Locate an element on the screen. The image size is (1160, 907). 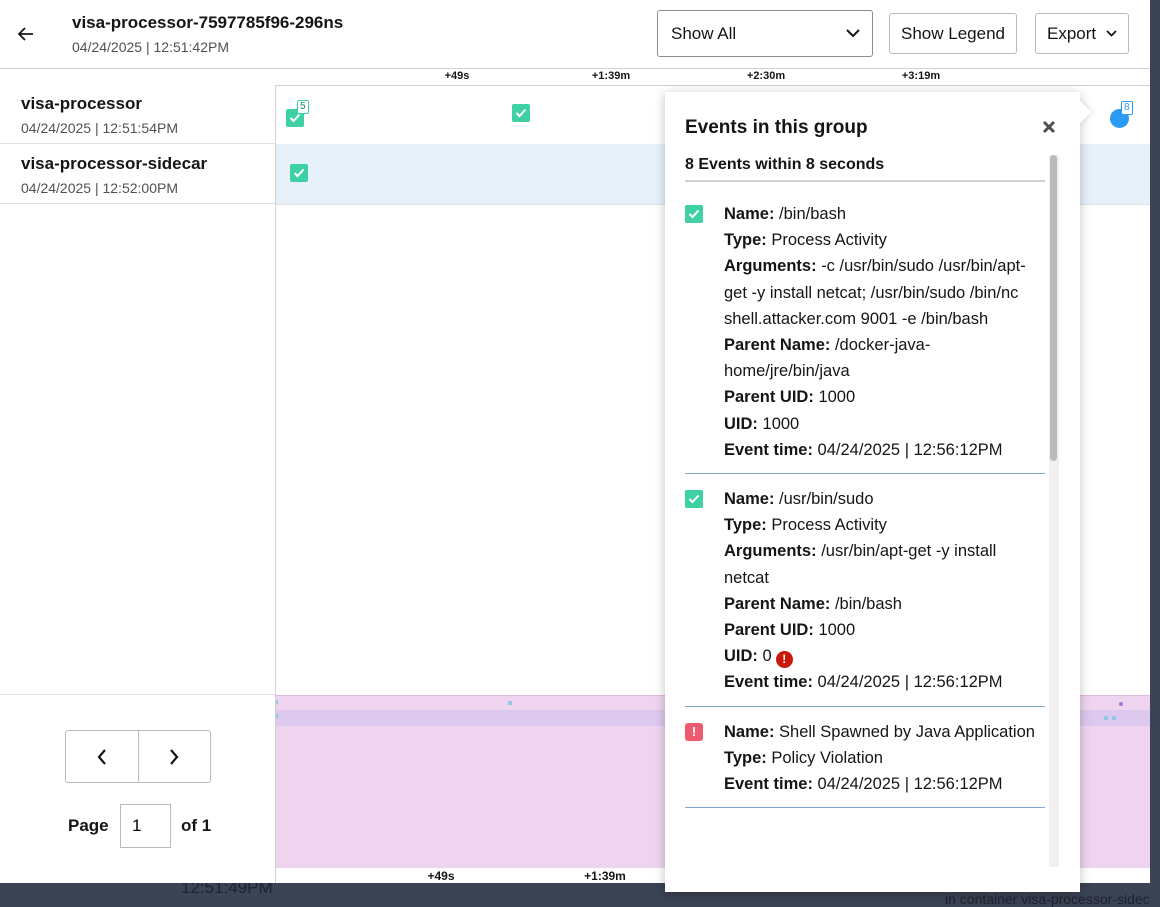
policy-violation-icon: ! is located at coordinates (694, 731).